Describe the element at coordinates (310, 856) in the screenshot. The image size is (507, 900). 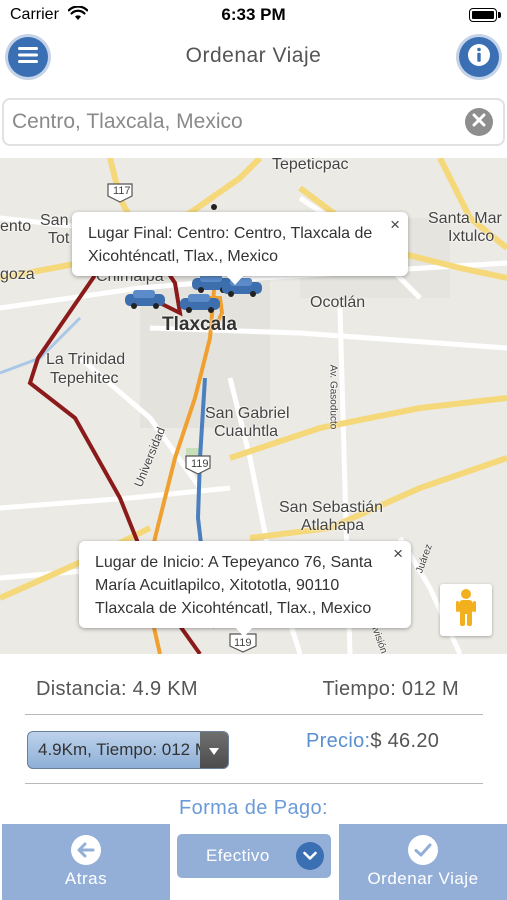
I see `chevron-down-icon` at that location.